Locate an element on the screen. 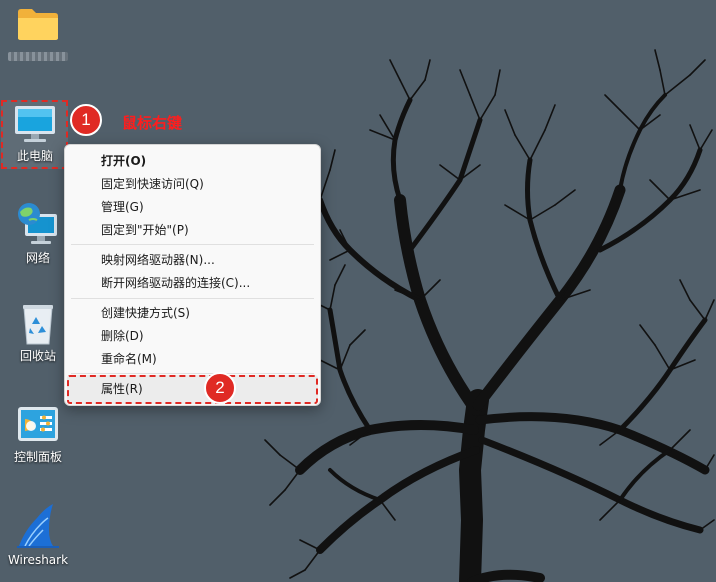  desktop-icon-network: 网络 is located at coordinates (38, 233).